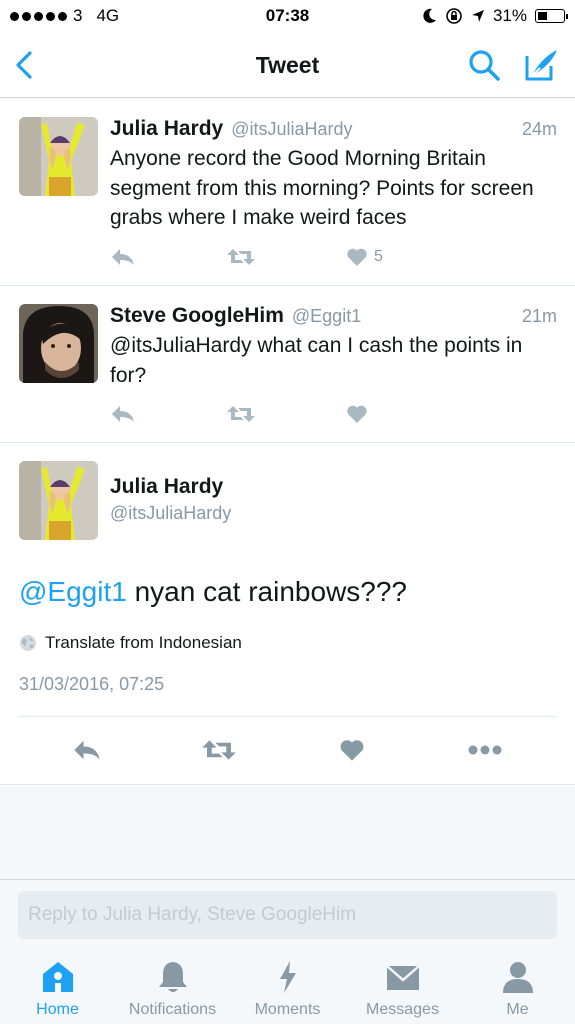  I want to click on like-button: 5, so click(364, 257).